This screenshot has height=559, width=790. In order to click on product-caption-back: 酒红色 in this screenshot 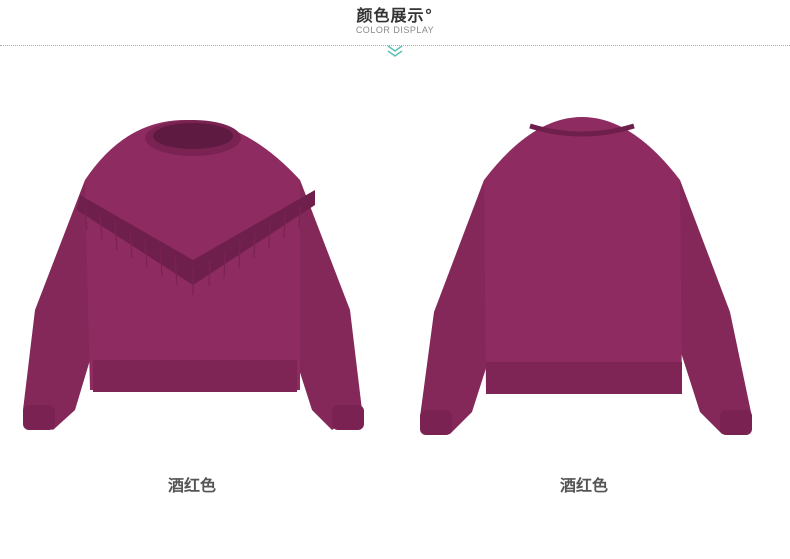, I will do `click(583, 485)`.